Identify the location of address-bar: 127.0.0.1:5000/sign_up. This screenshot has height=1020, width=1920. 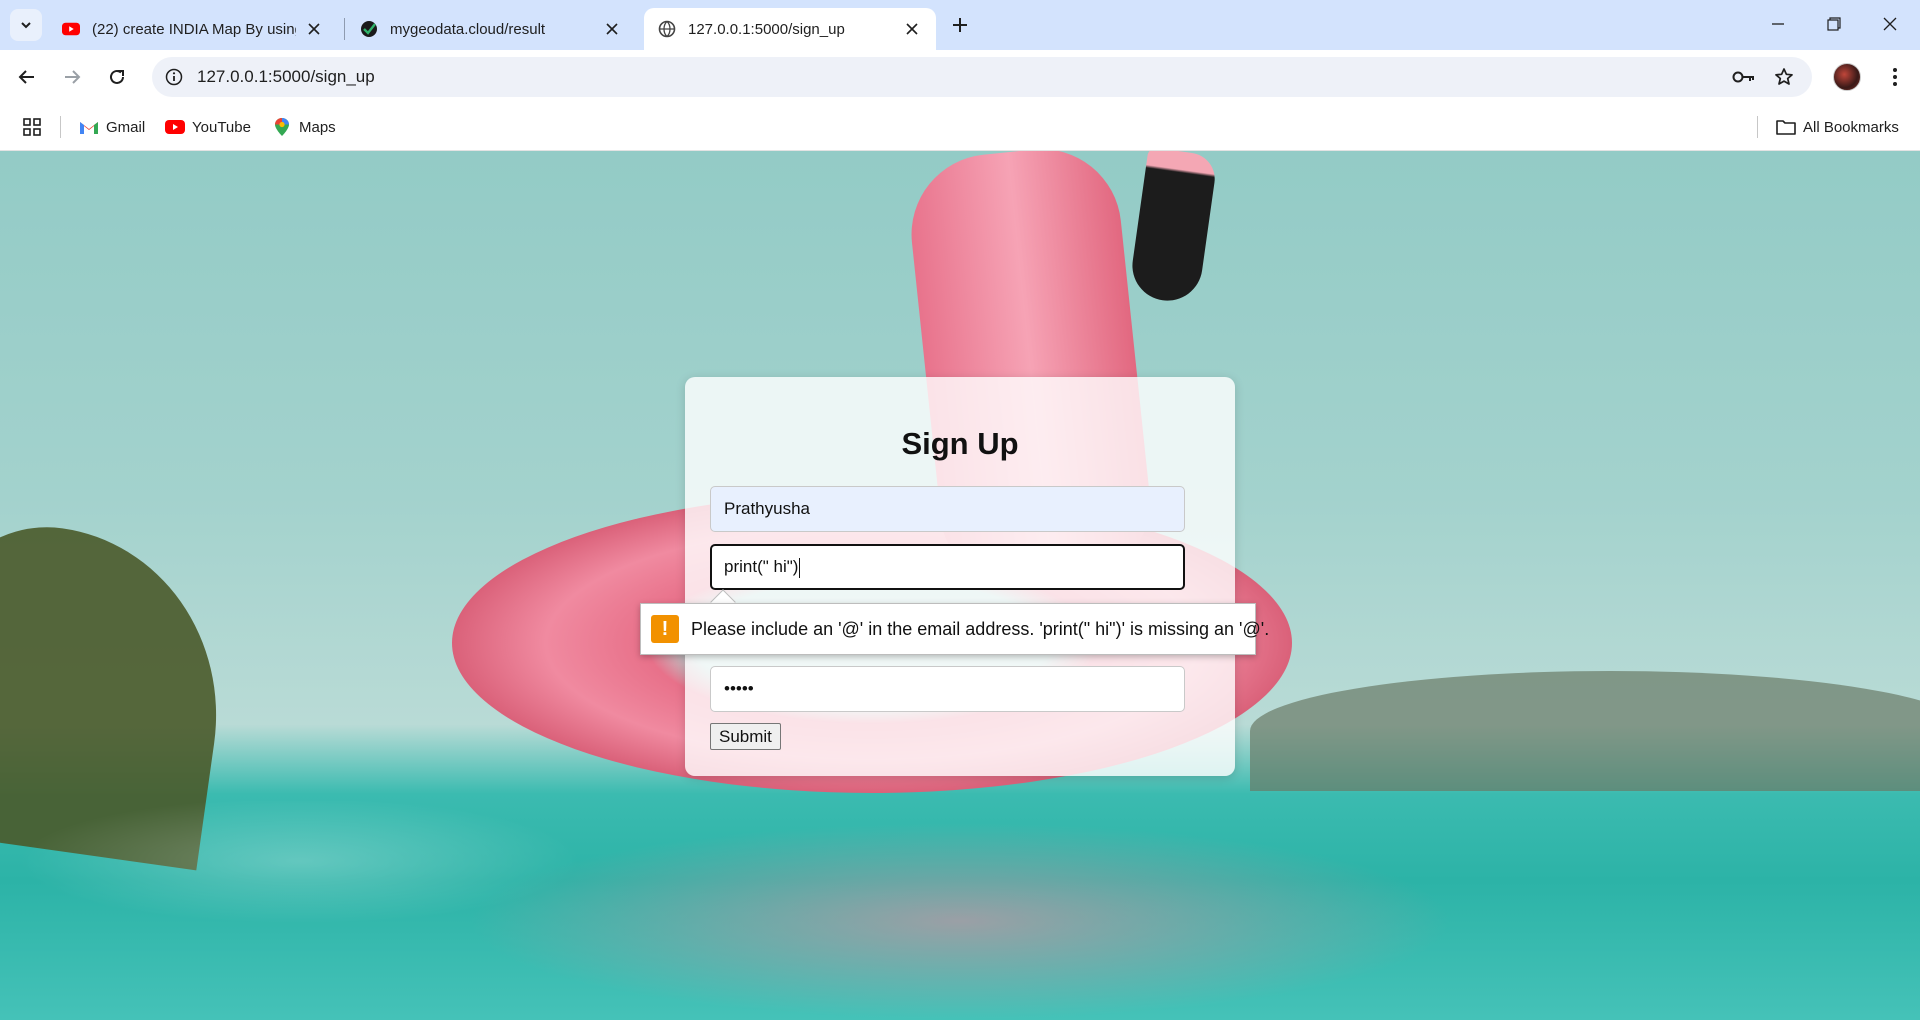
(982, 77).